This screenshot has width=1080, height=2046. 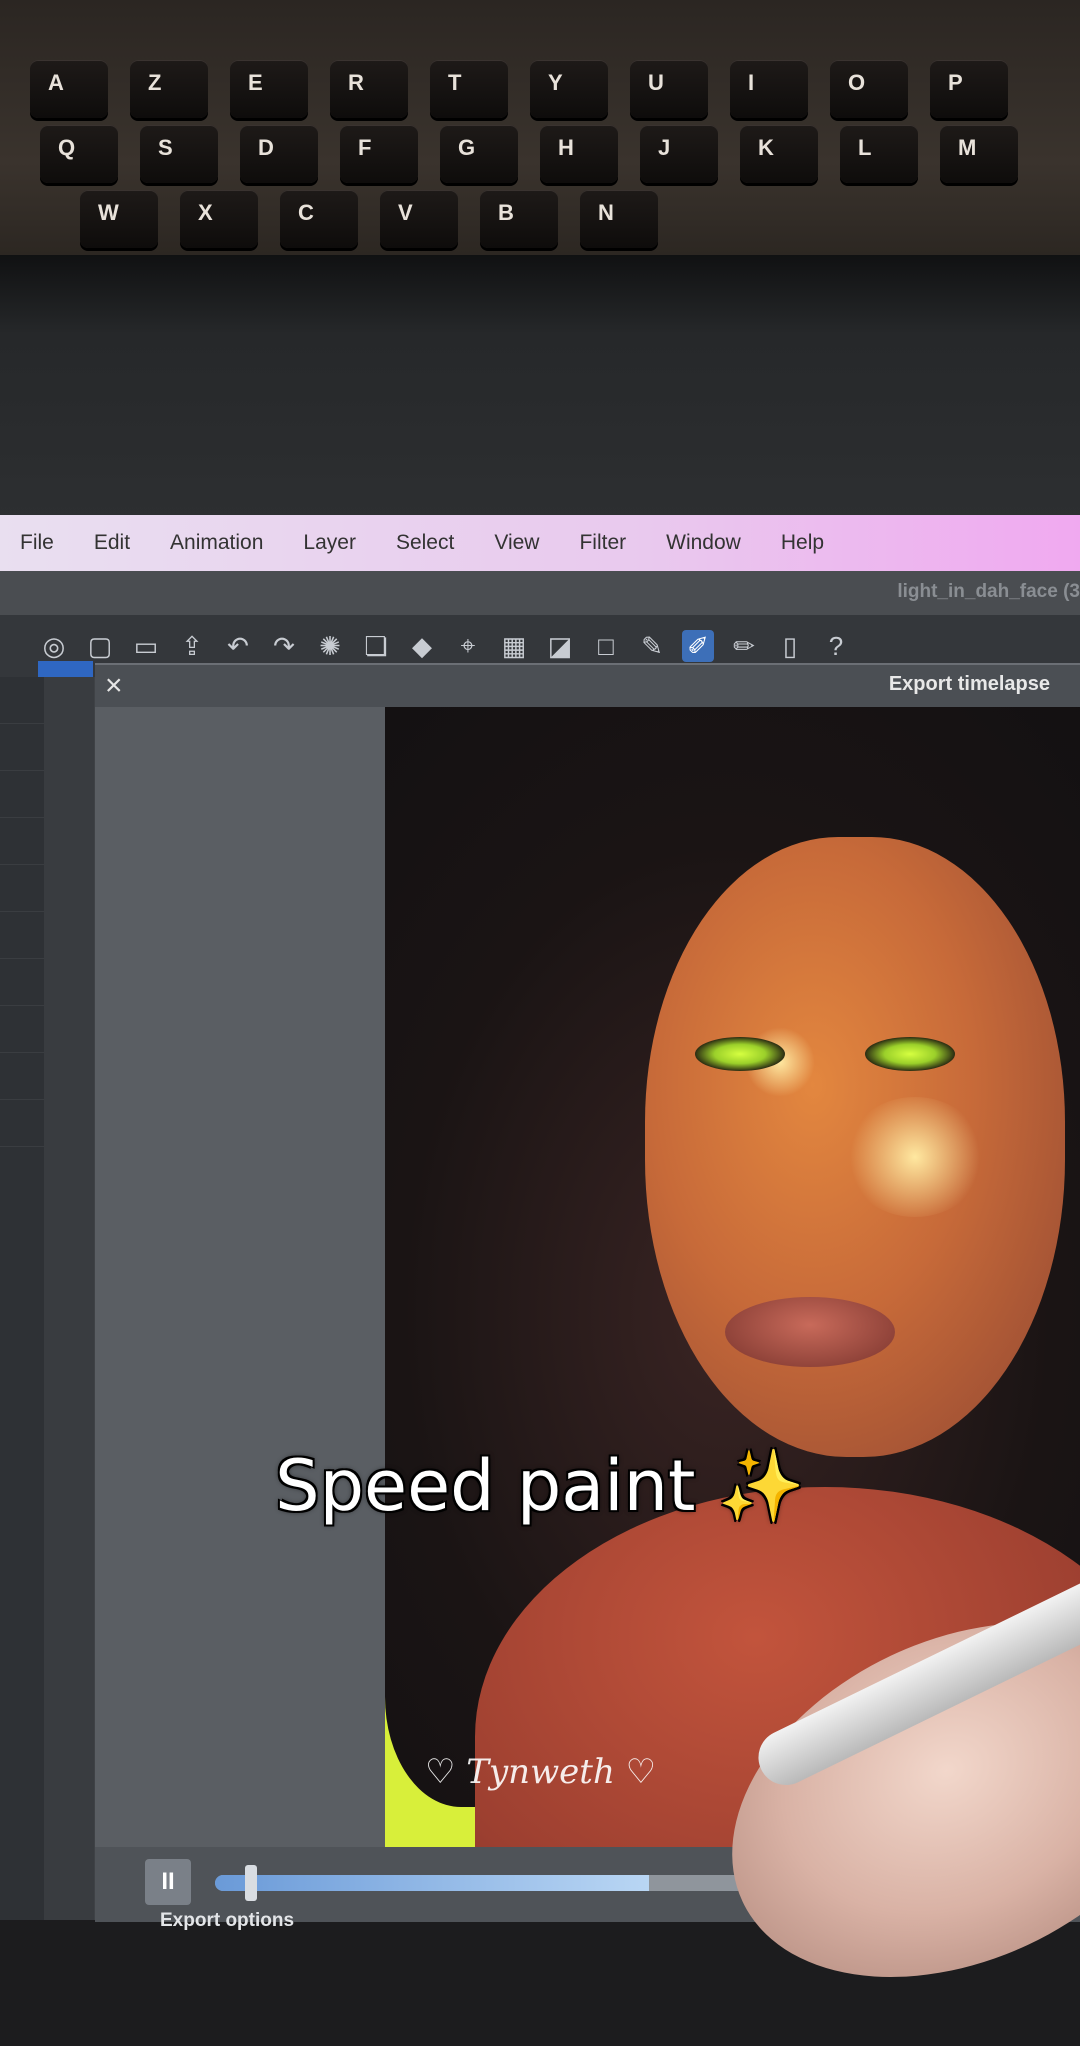 What do you see at coordinates (519, 219) in the screenshot?
I see `key: B` at bounding box center [519, 219].